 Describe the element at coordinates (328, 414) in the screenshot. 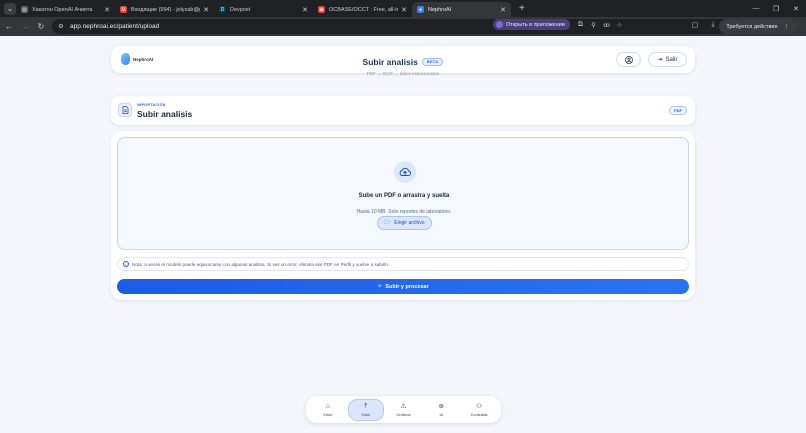

I see `nav-label: Inicio` at that location.